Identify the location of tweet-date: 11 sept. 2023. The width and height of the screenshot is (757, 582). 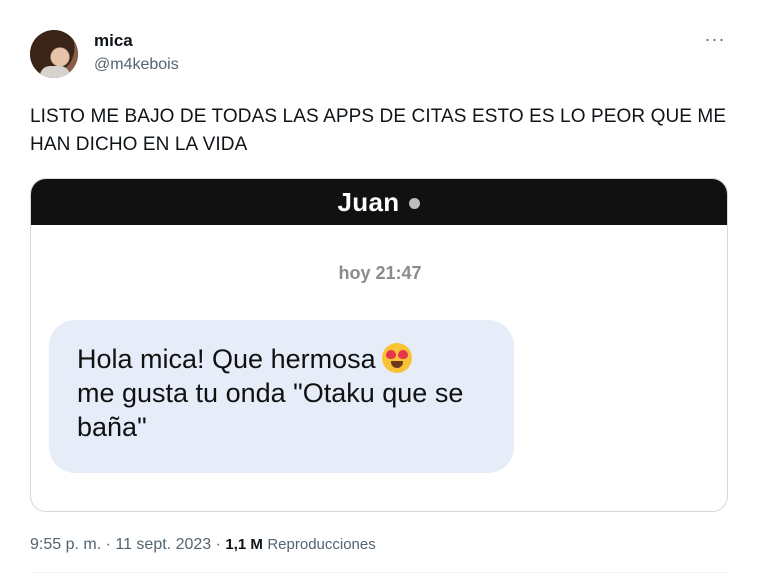
(163, 544).